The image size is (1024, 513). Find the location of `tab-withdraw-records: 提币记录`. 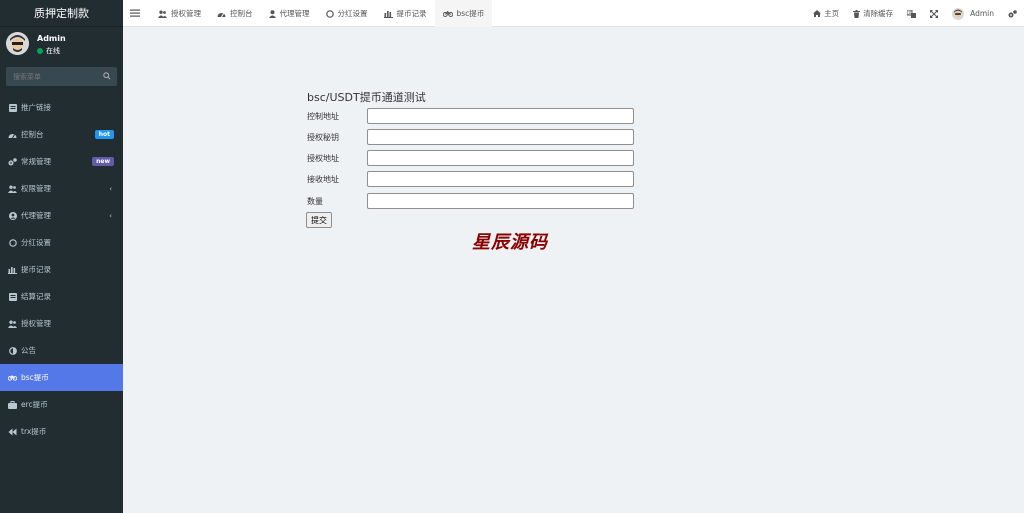

tab-withdraw-records: 提币记录 is located at coordinates (405, 13).